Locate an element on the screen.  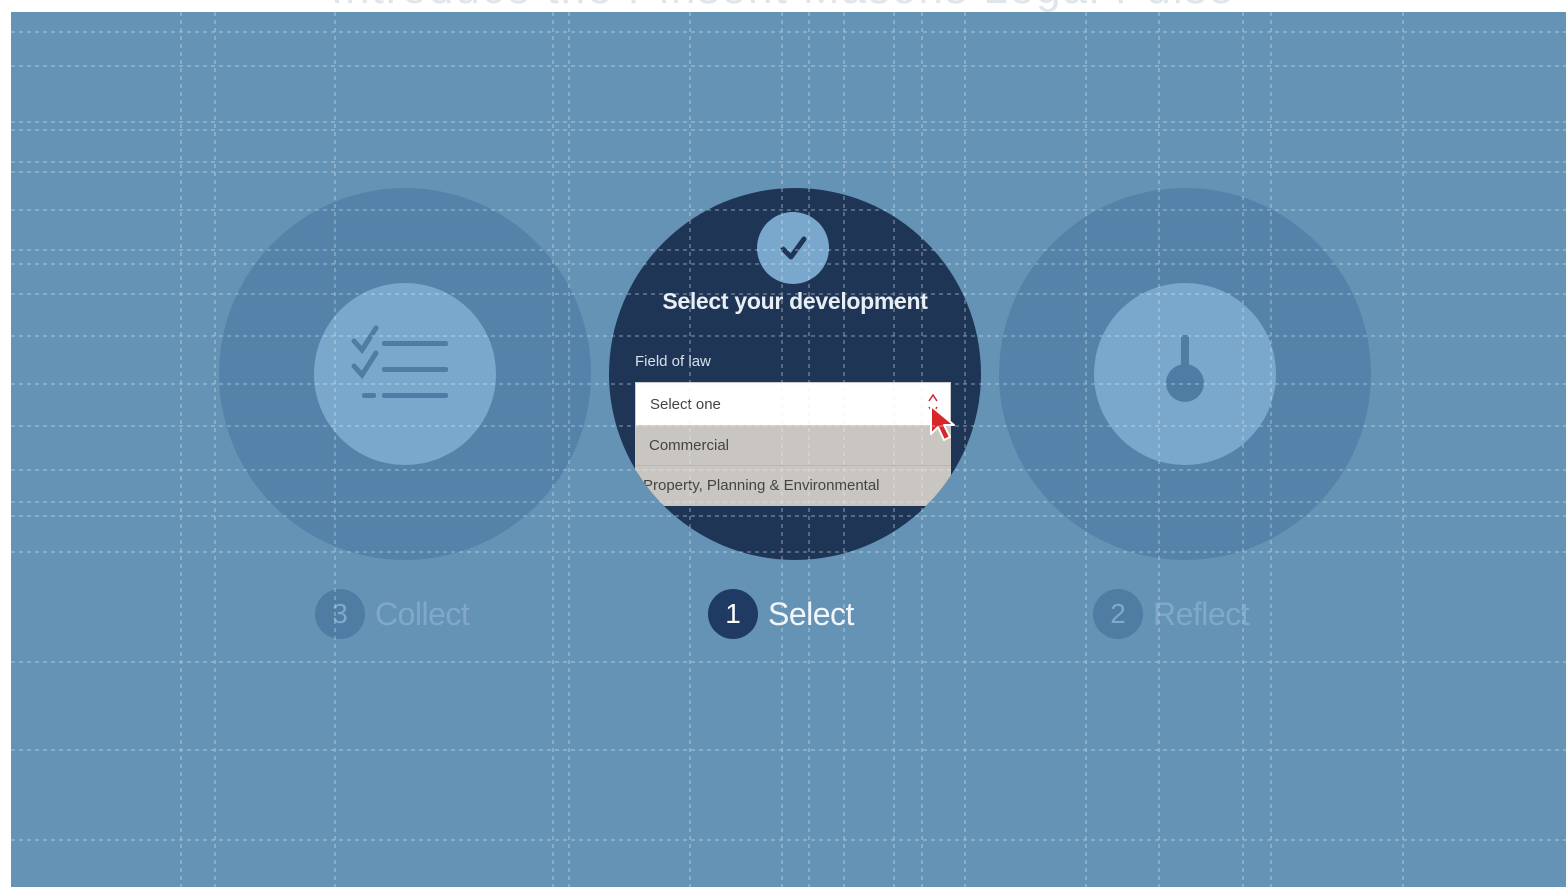
pointer-cursor-icon is located at coordinates (942, 423).